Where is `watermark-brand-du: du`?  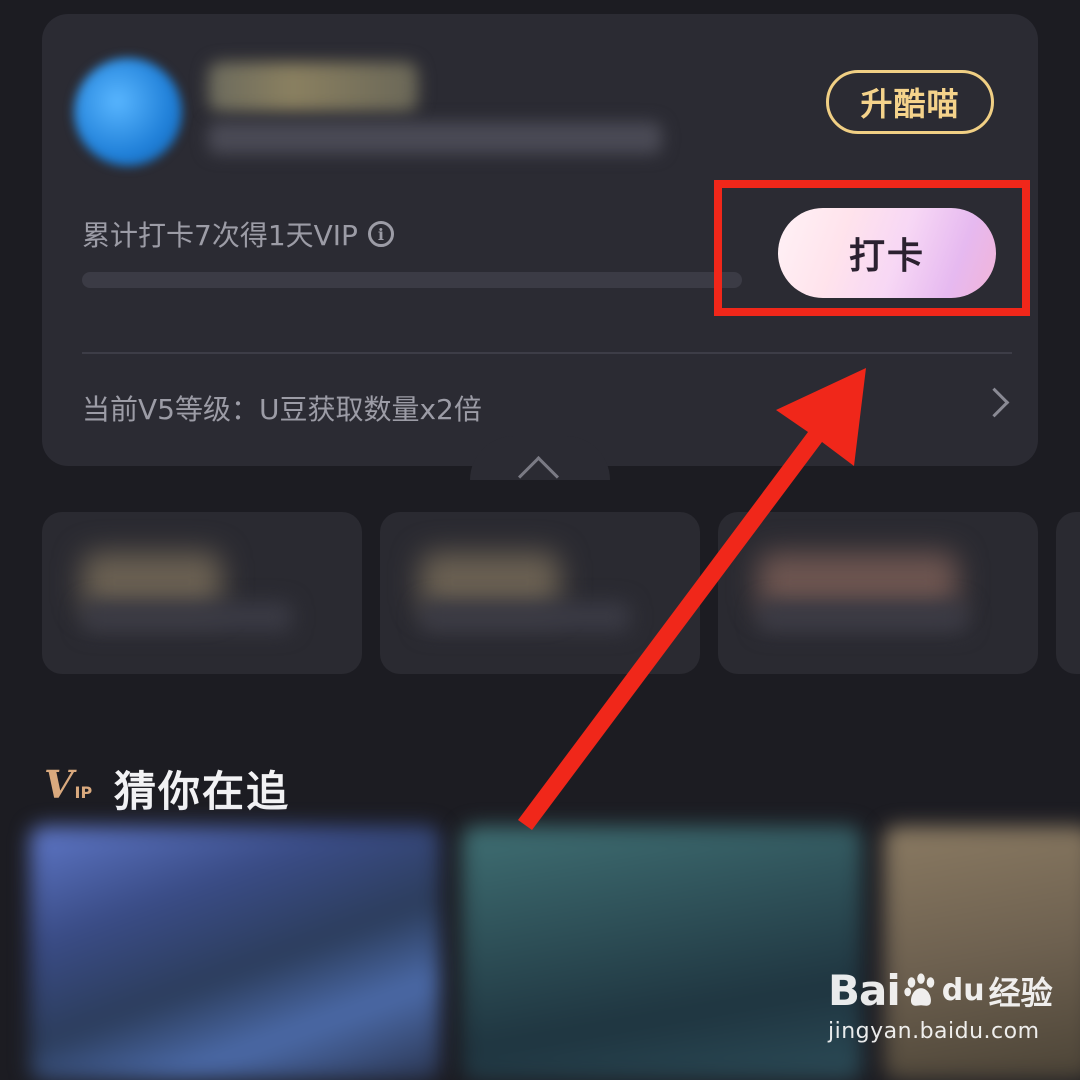
watermark-brand-du: du is located at coordinates (963, 990).